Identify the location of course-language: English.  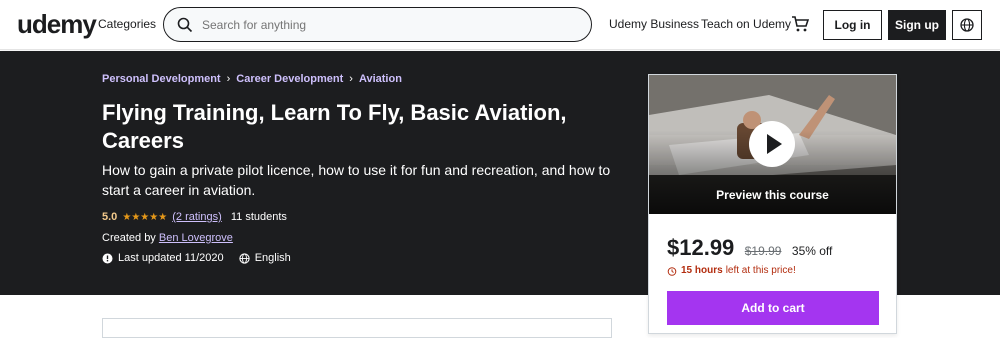
(272, 258).